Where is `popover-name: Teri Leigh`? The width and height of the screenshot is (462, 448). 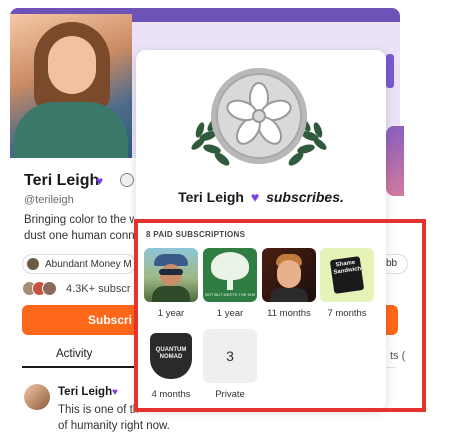
popover-name: Teri Leigh is located at coordinates (211, 197).